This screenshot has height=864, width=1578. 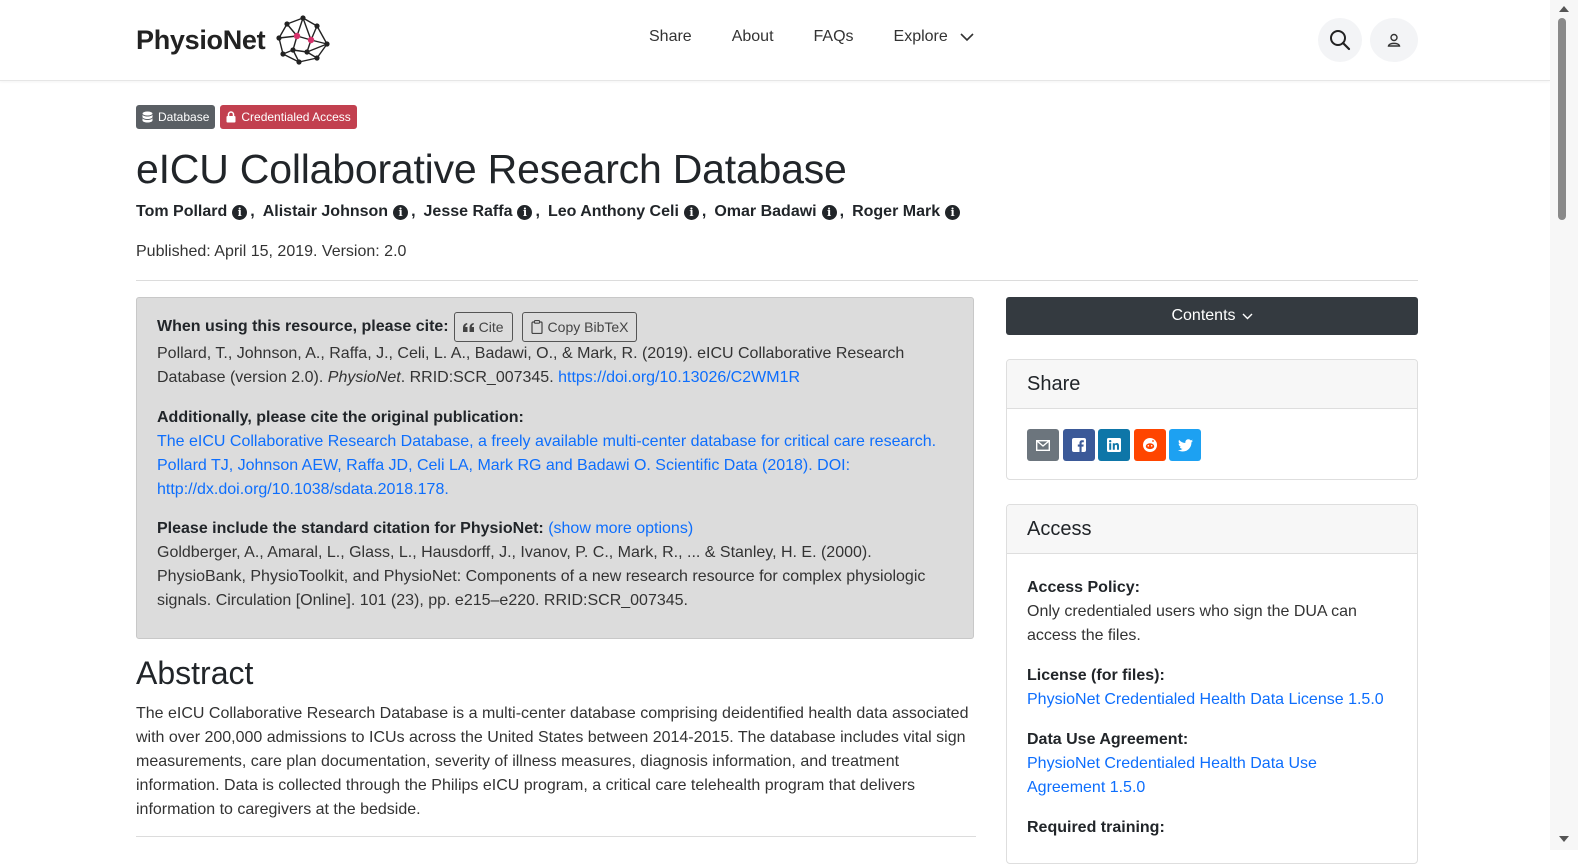 I want to click on cite-button-label: Cite, so click(x=491, y=327).